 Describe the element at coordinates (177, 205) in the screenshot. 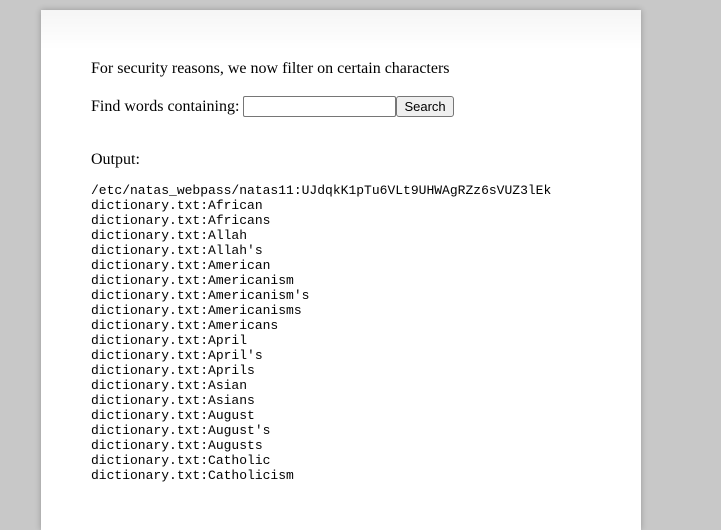

I see `output-line: dictionary.txt:African` at that location.